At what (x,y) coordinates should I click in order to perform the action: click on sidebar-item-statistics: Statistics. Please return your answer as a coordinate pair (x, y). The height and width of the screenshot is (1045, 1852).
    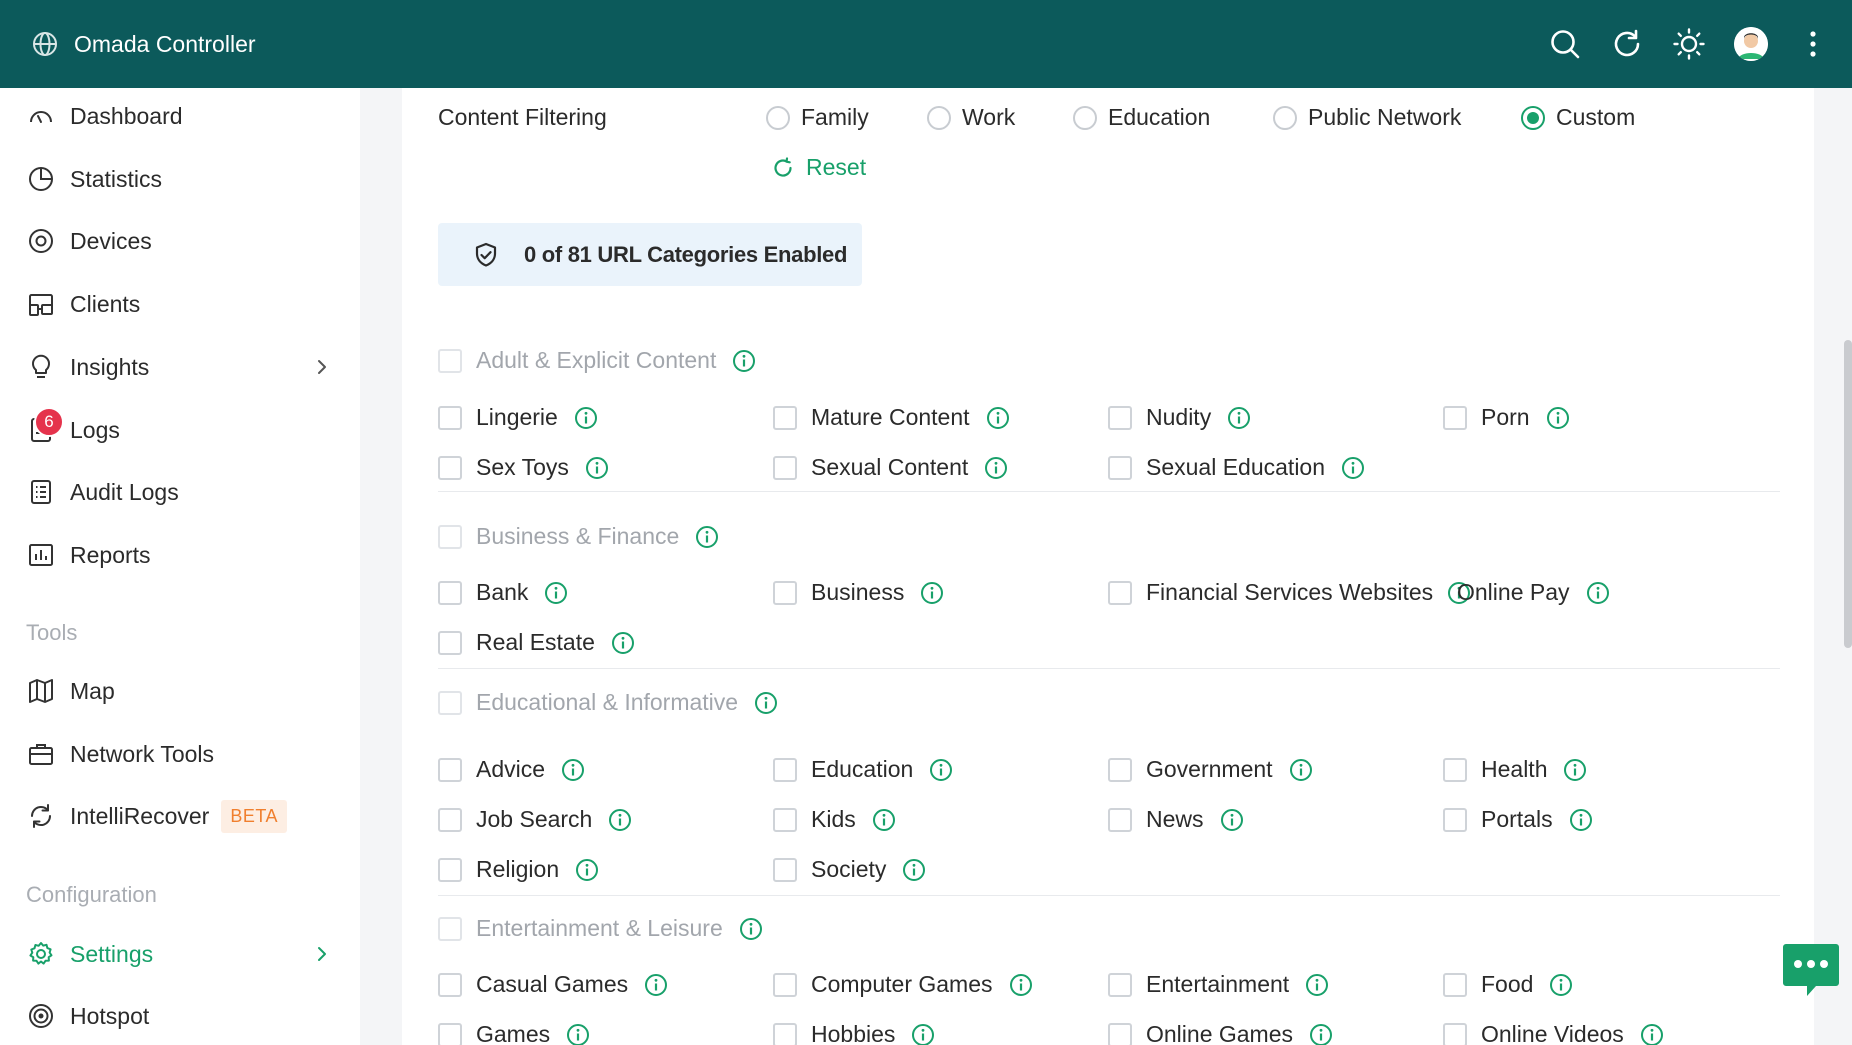
    Looking at the image, I should click on (186, 179).